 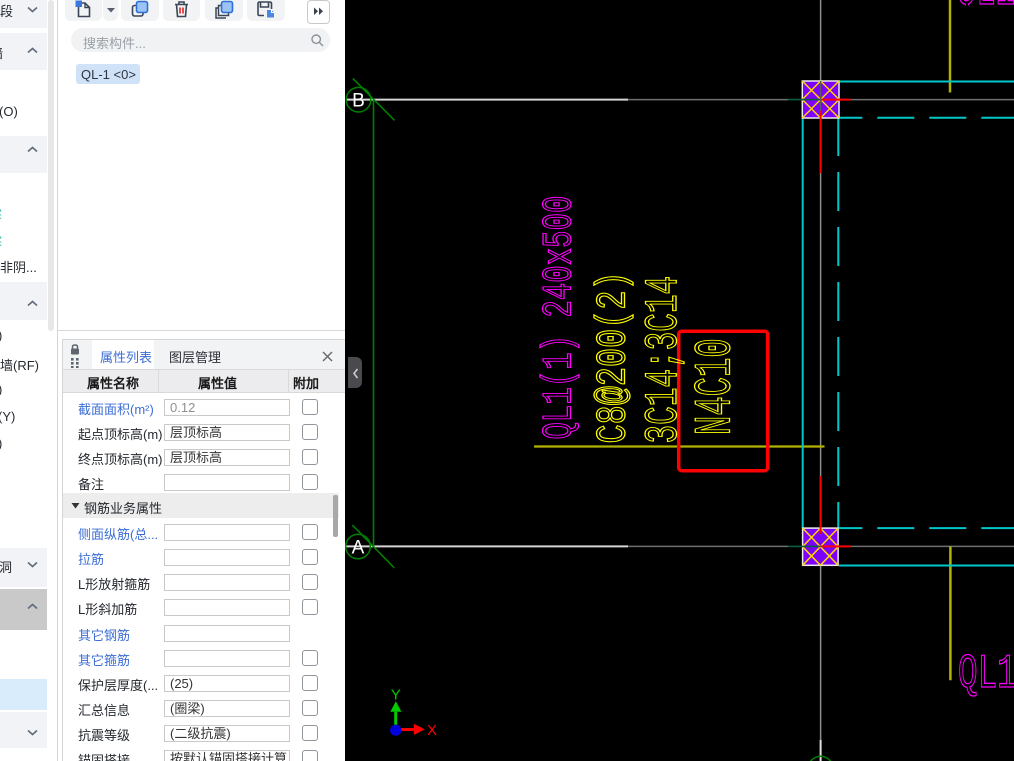 I want to click on svg-text: QL1(1) 240x500, so click(x=560, y=318).